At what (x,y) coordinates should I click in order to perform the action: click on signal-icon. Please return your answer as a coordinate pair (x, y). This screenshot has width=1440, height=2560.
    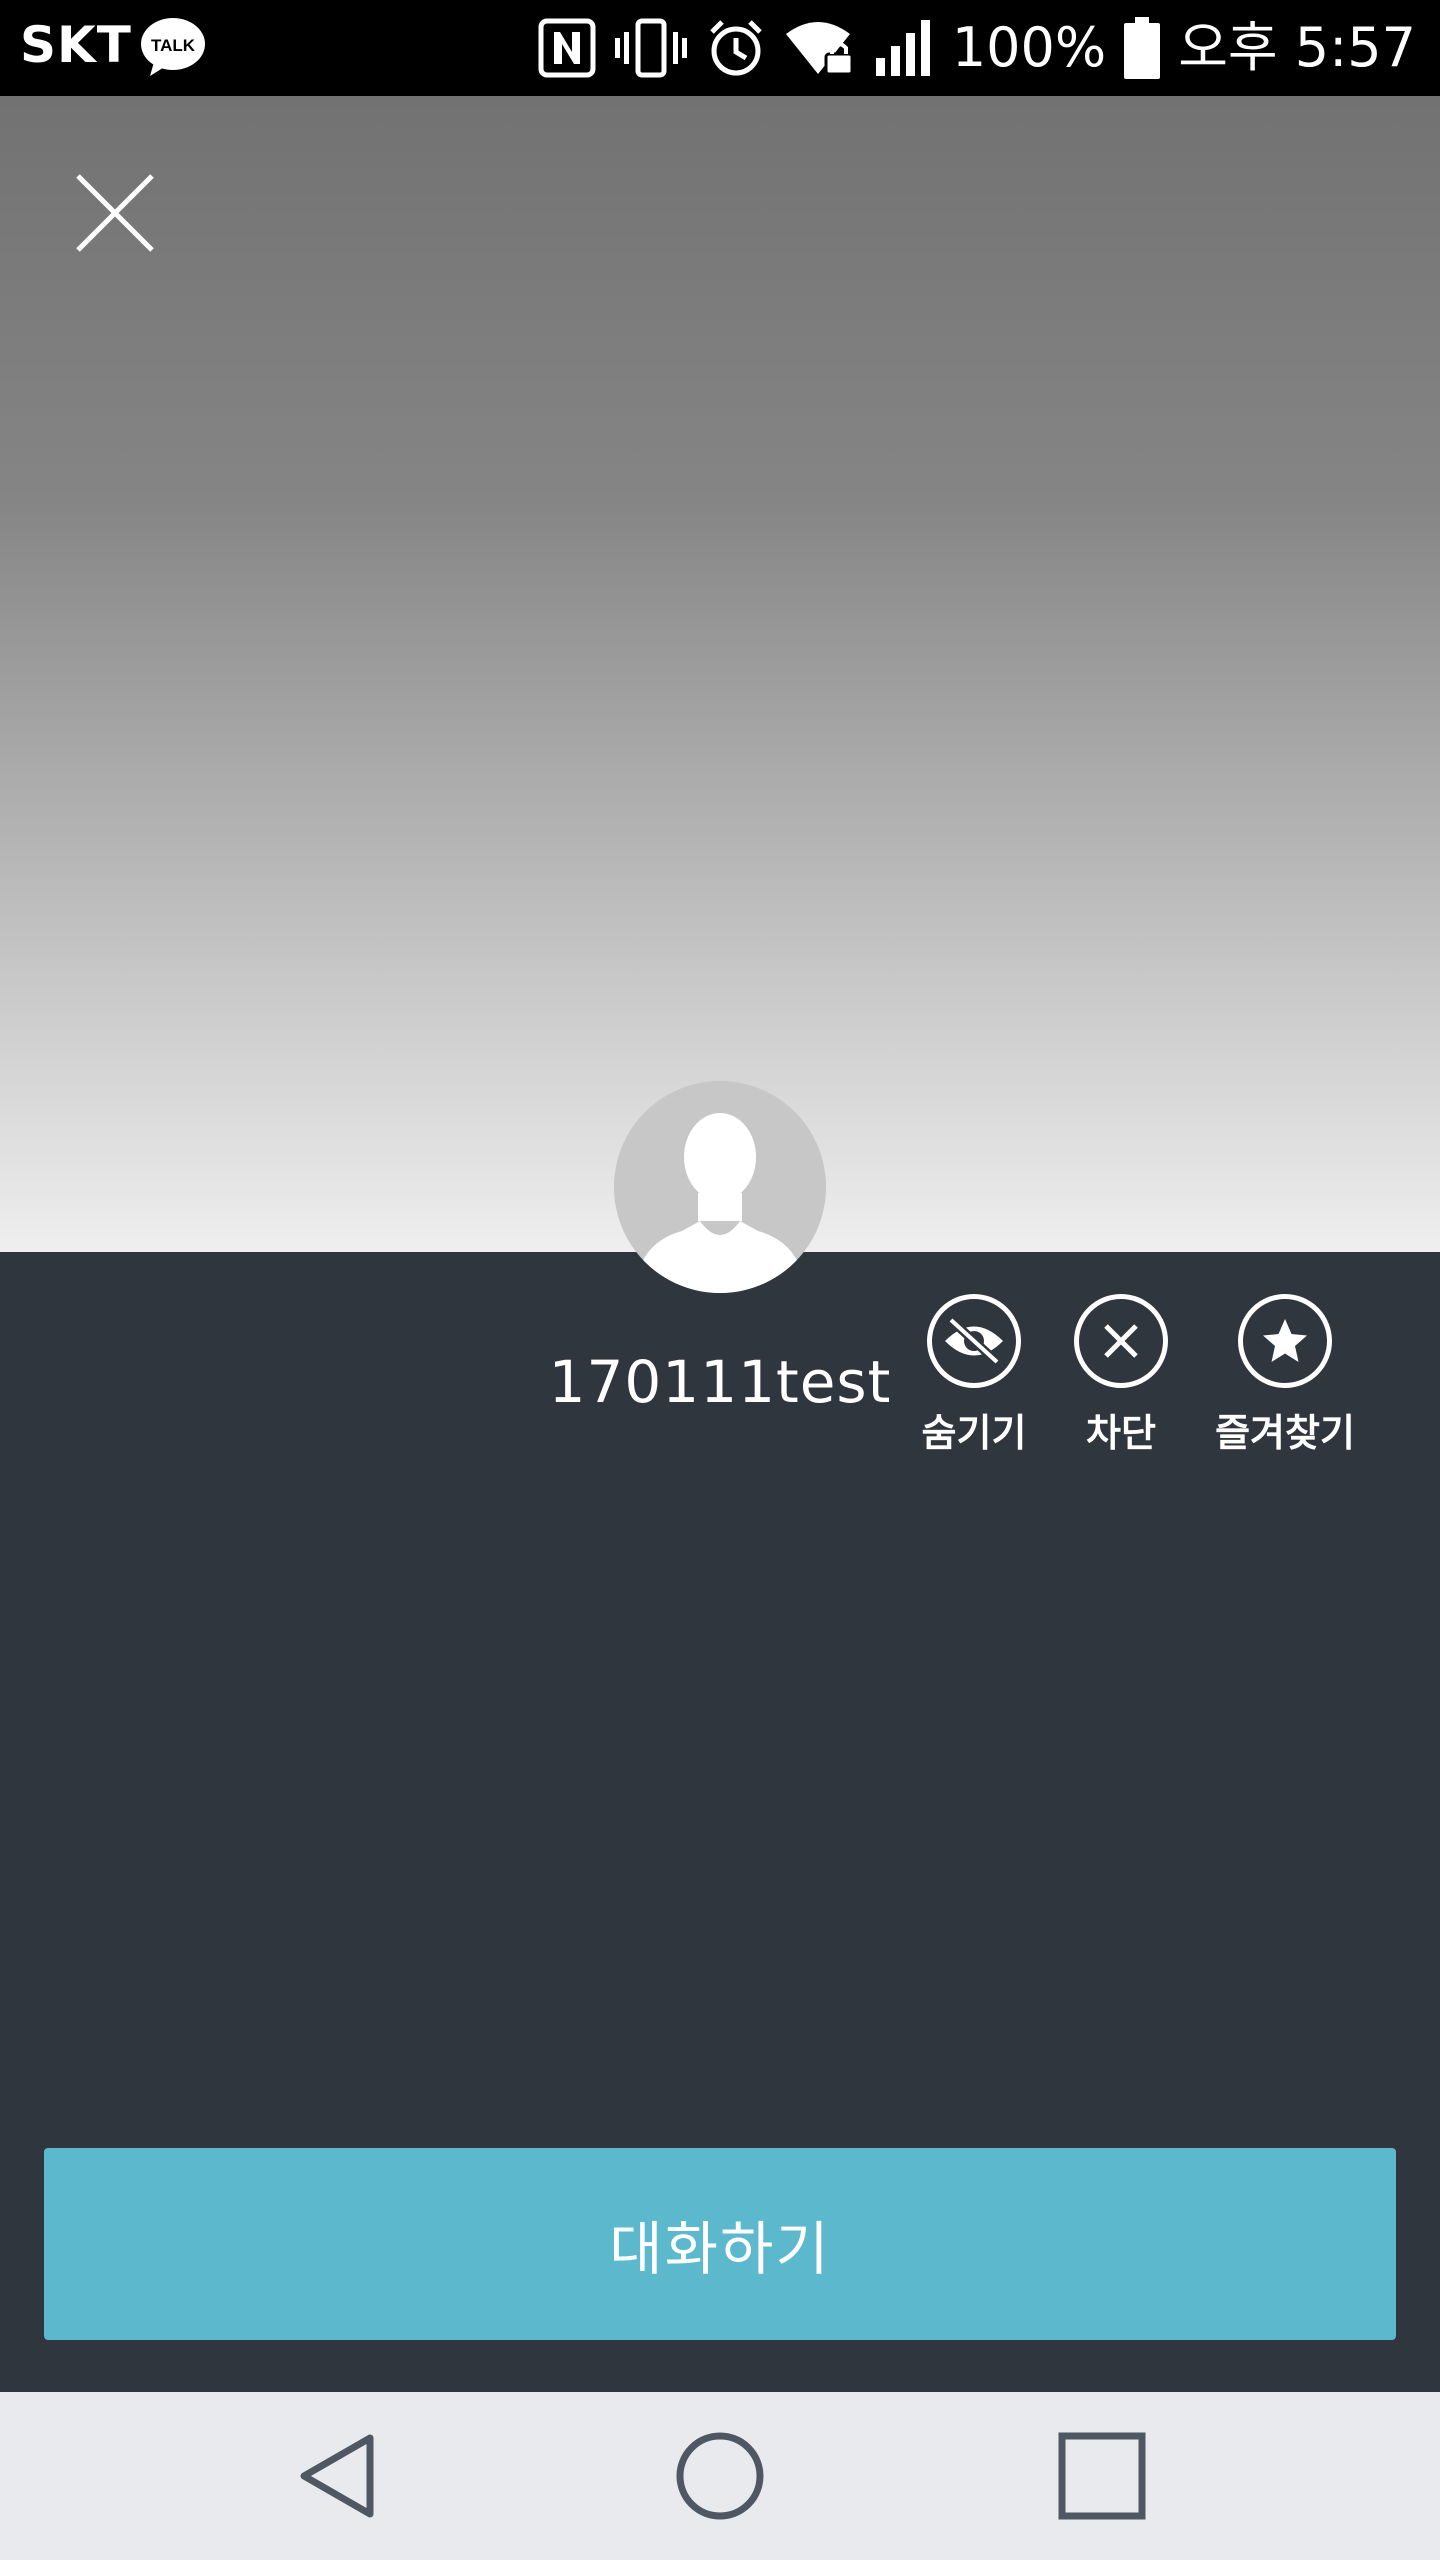
    Looking at the image, I should click on (904, 48).